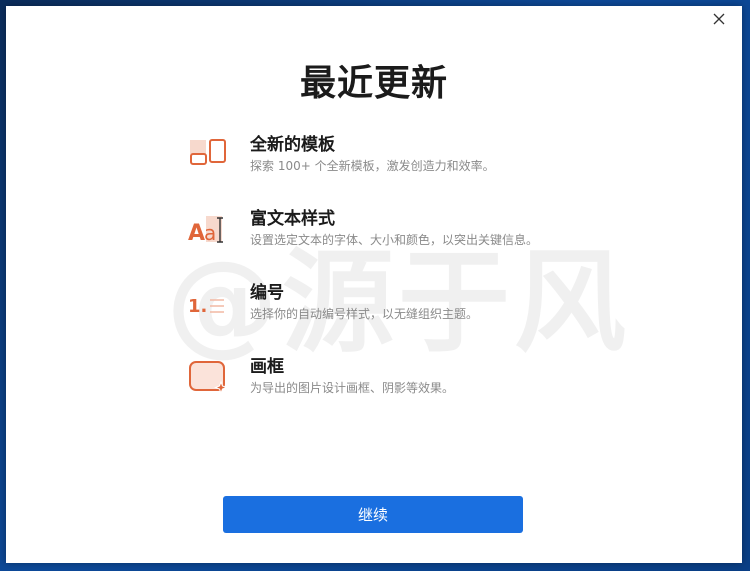  I want to click on rich-text-styles-icon: A a, so click(205, 231).